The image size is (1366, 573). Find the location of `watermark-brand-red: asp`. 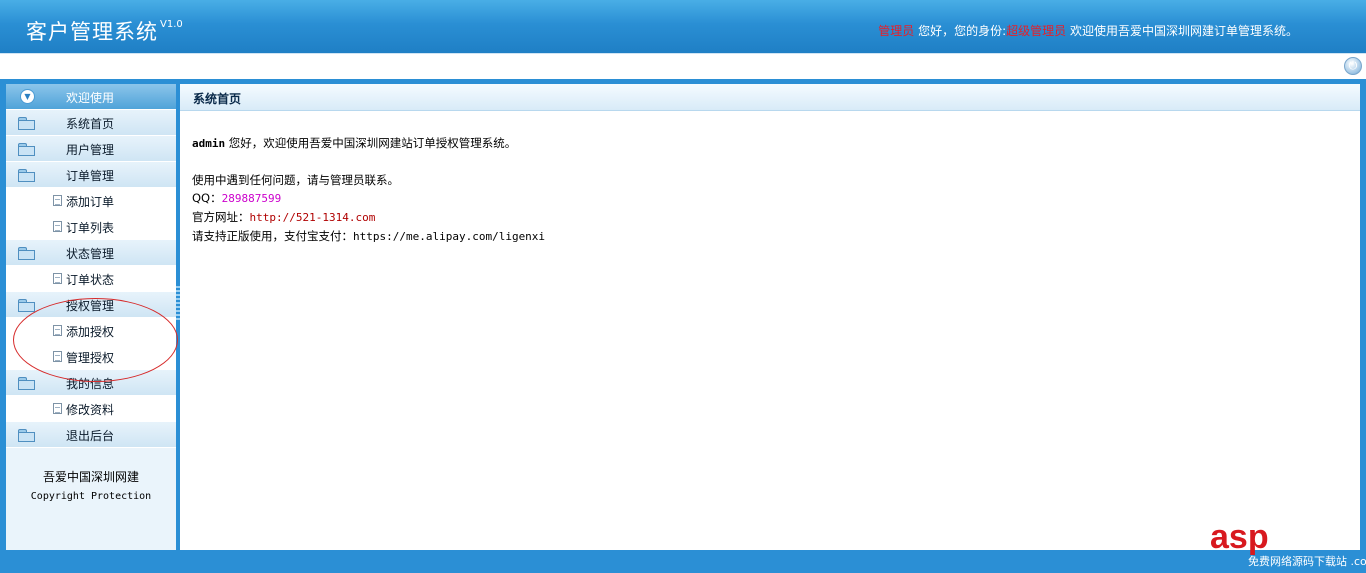

watermark-brand-red: asp is located at coordinates (1239, 537).